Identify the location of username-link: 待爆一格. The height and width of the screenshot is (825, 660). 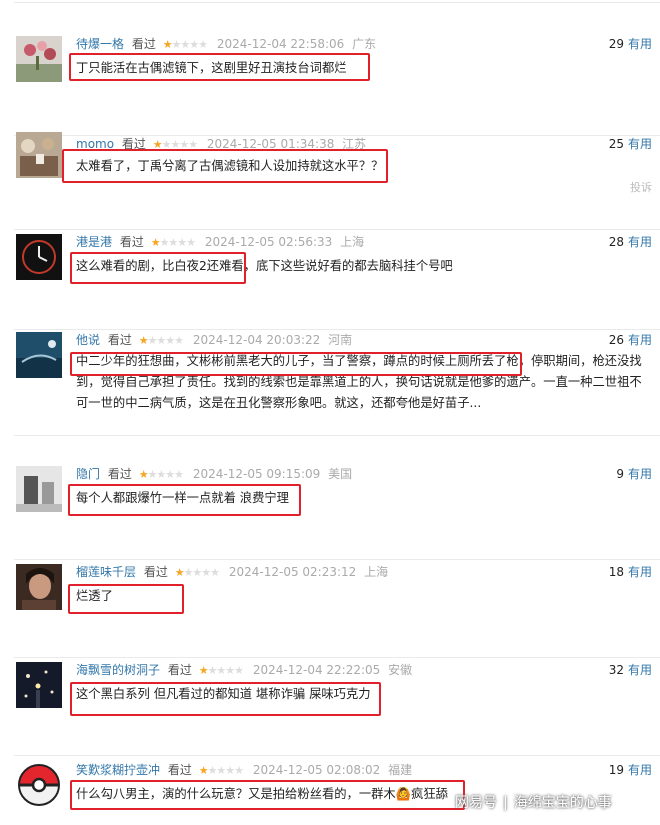
(100, 44).